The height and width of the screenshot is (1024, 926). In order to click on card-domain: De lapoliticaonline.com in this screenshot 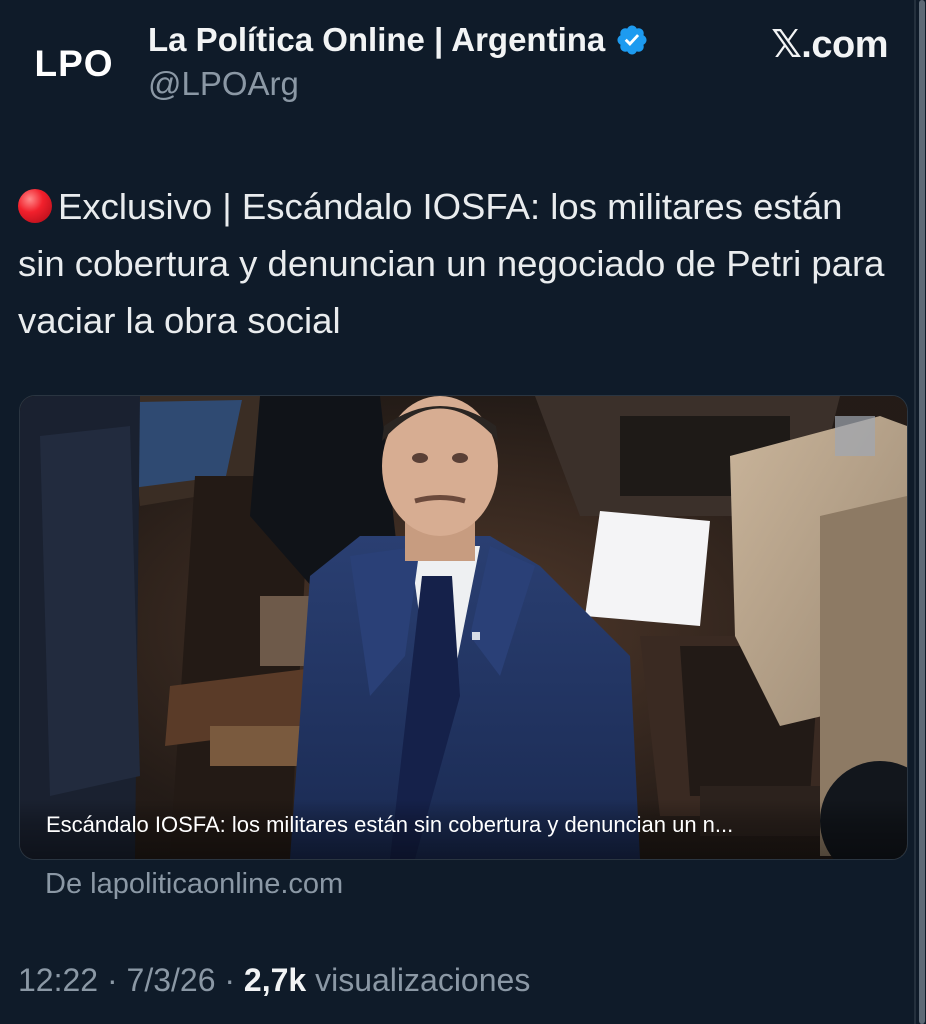, I will do `click(194, 884)`.